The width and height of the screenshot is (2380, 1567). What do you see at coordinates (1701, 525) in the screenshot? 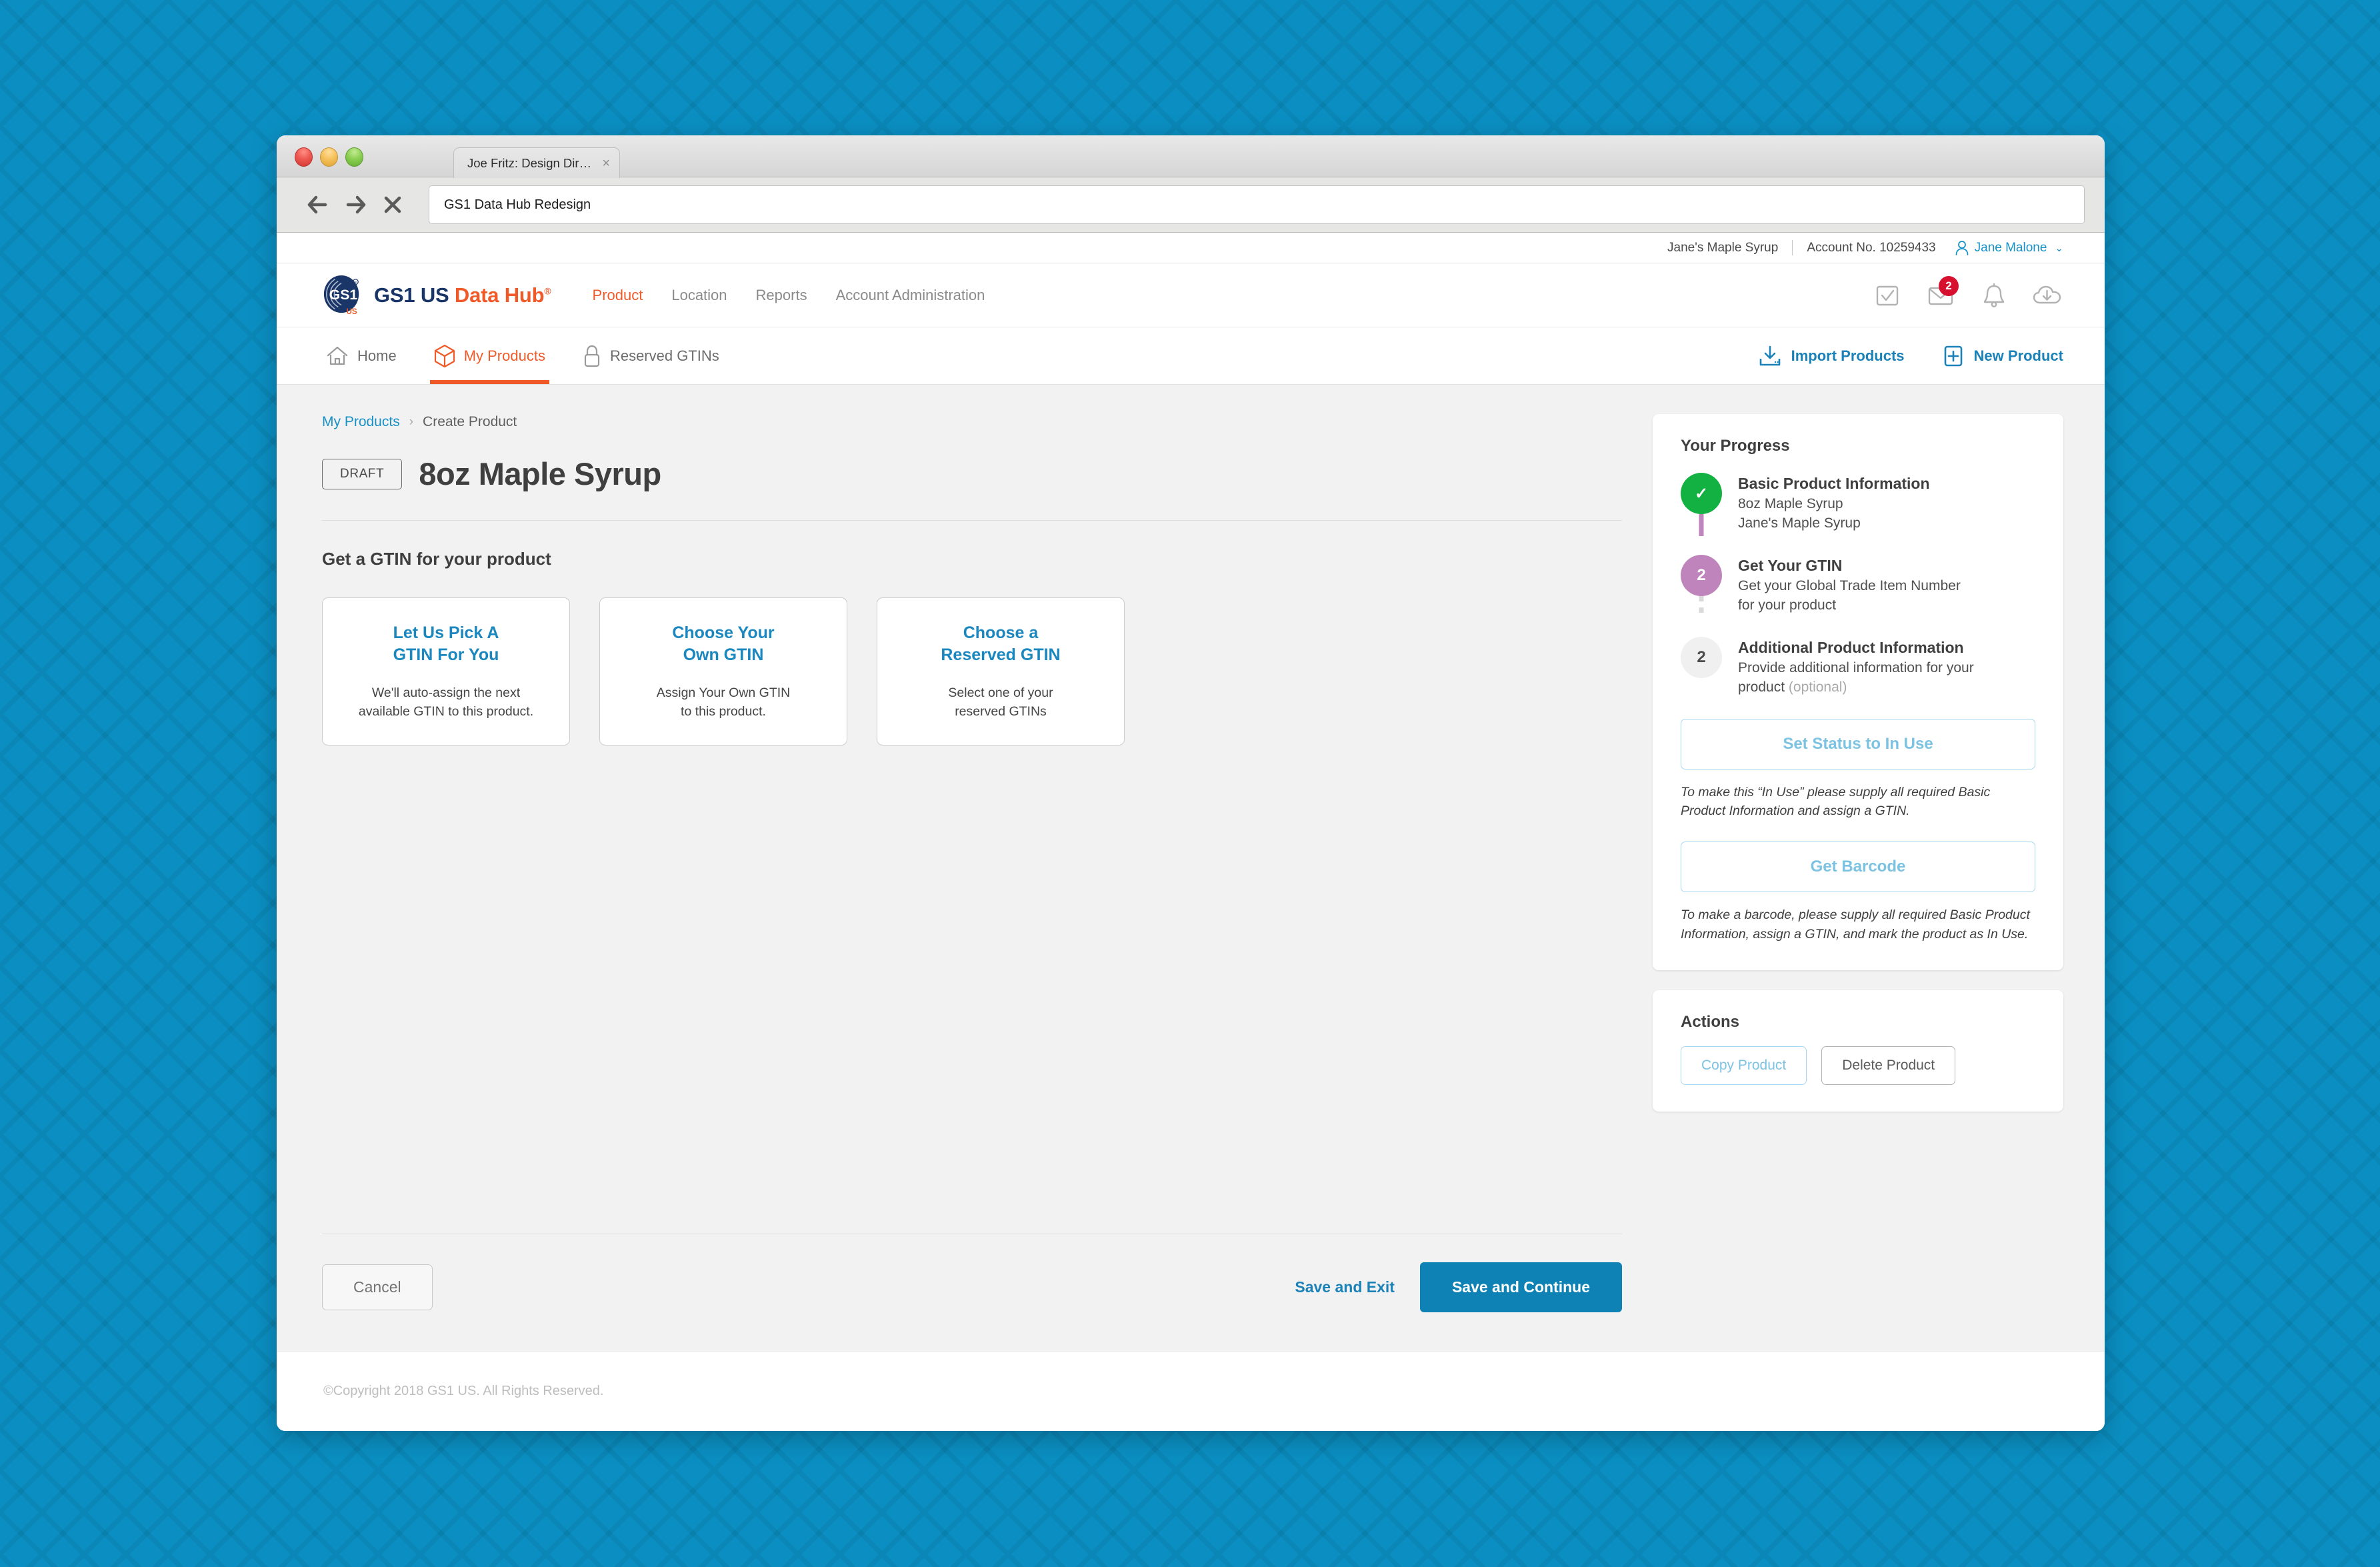
I see `step-connector-solid` at bounding box center [1701, 525].